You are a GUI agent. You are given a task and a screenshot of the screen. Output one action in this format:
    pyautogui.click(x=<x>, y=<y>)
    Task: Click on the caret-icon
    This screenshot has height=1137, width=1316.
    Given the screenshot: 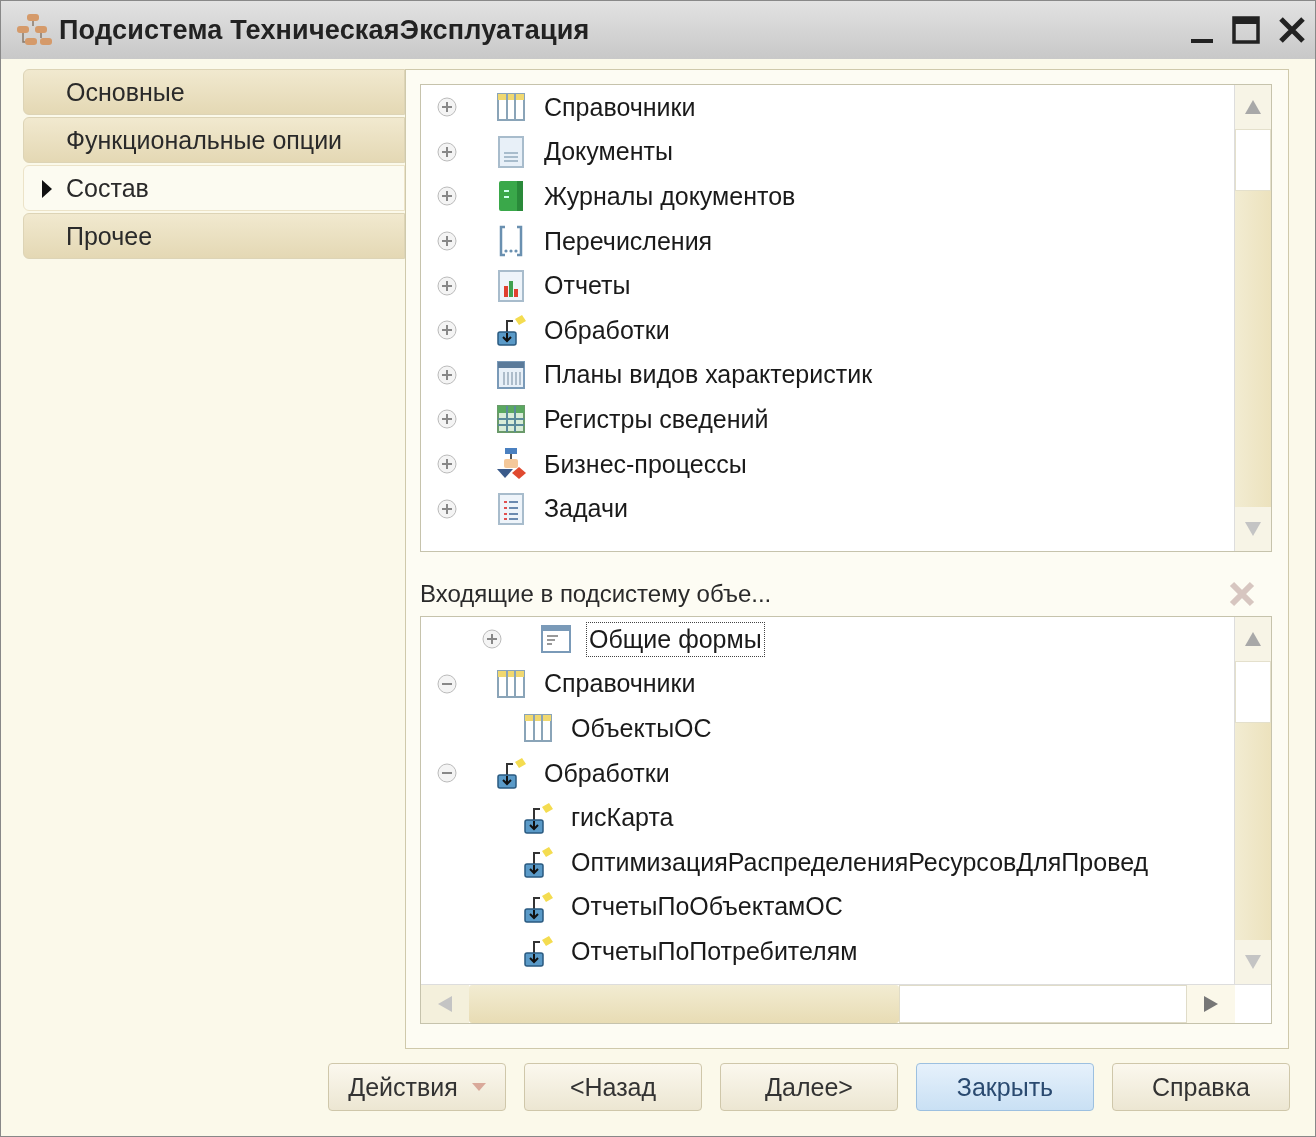 What is the action you would take?
    pyautogui.click(x=478, y=1087)
    